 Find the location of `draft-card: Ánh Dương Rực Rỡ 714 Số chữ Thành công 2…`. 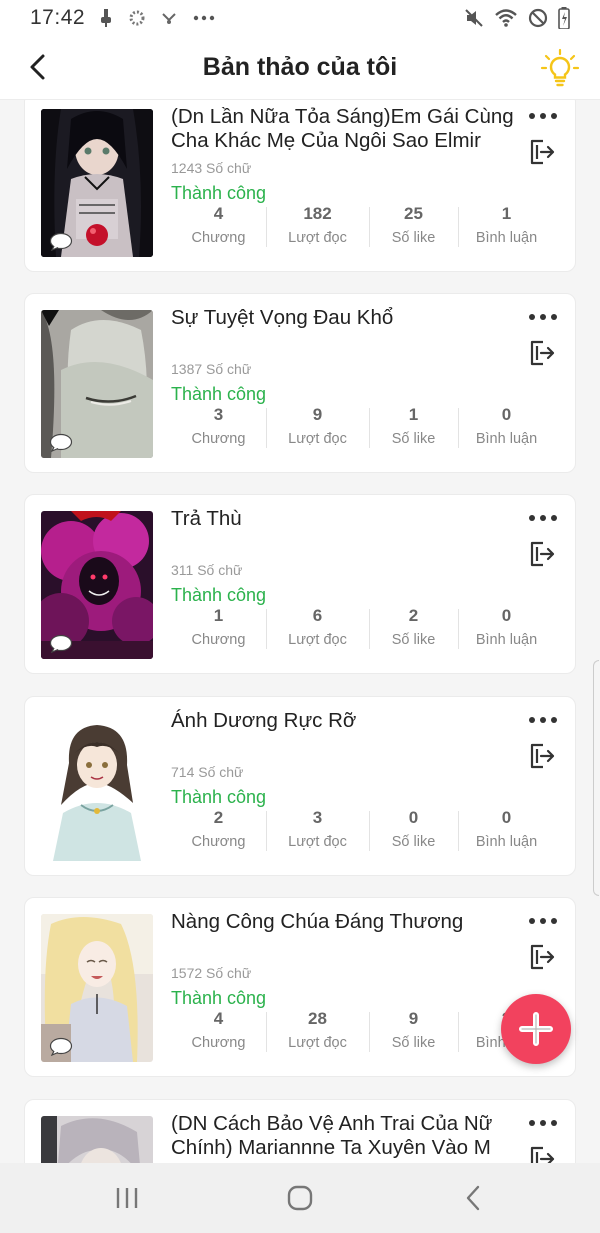

draft-card: Ánh Dương Rực Rỡ 714 Số chữ Thành công 2… is located at coordinates (300, 786).